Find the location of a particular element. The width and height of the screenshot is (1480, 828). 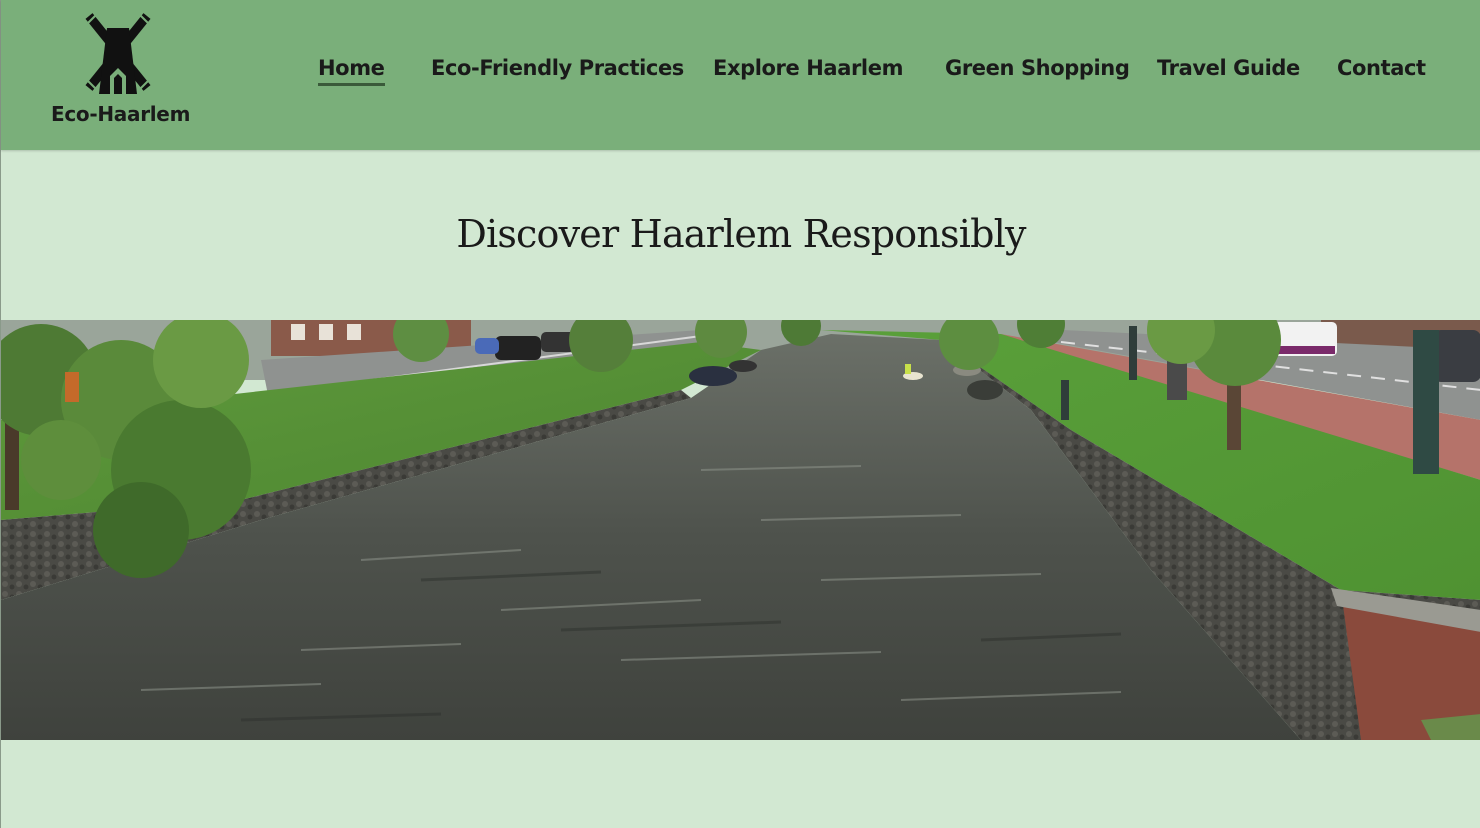

hero-title: Discover Haarlem Responsibly is located at coordinates (741, 234).